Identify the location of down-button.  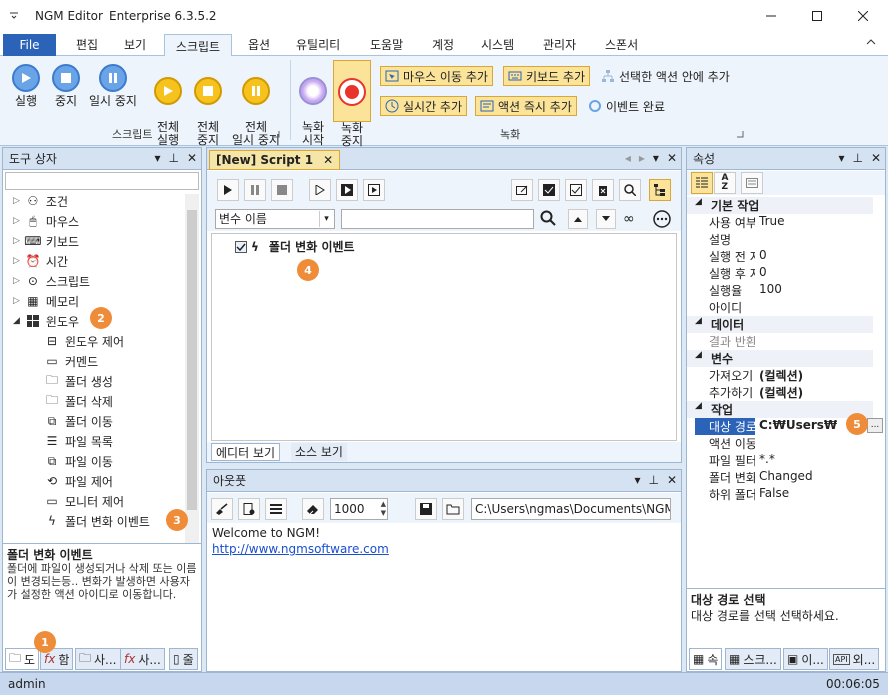
(606, 219).